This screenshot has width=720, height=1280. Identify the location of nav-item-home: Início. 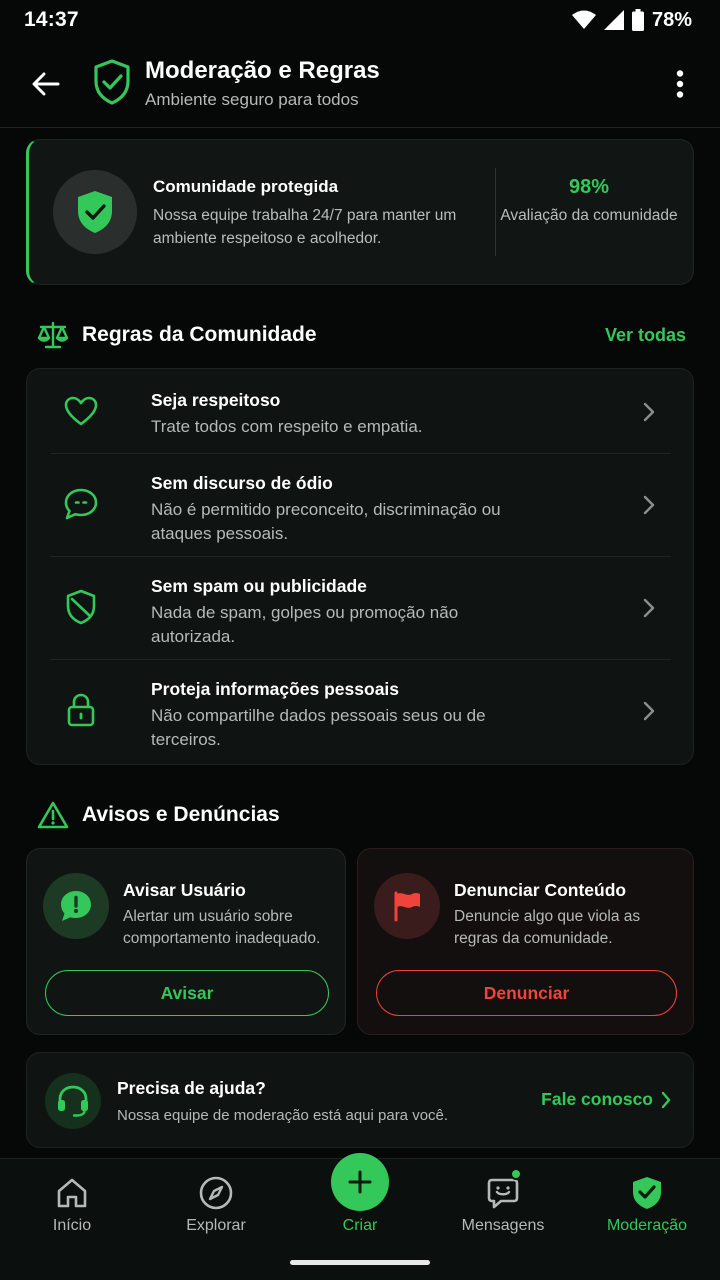
(72, 1209).